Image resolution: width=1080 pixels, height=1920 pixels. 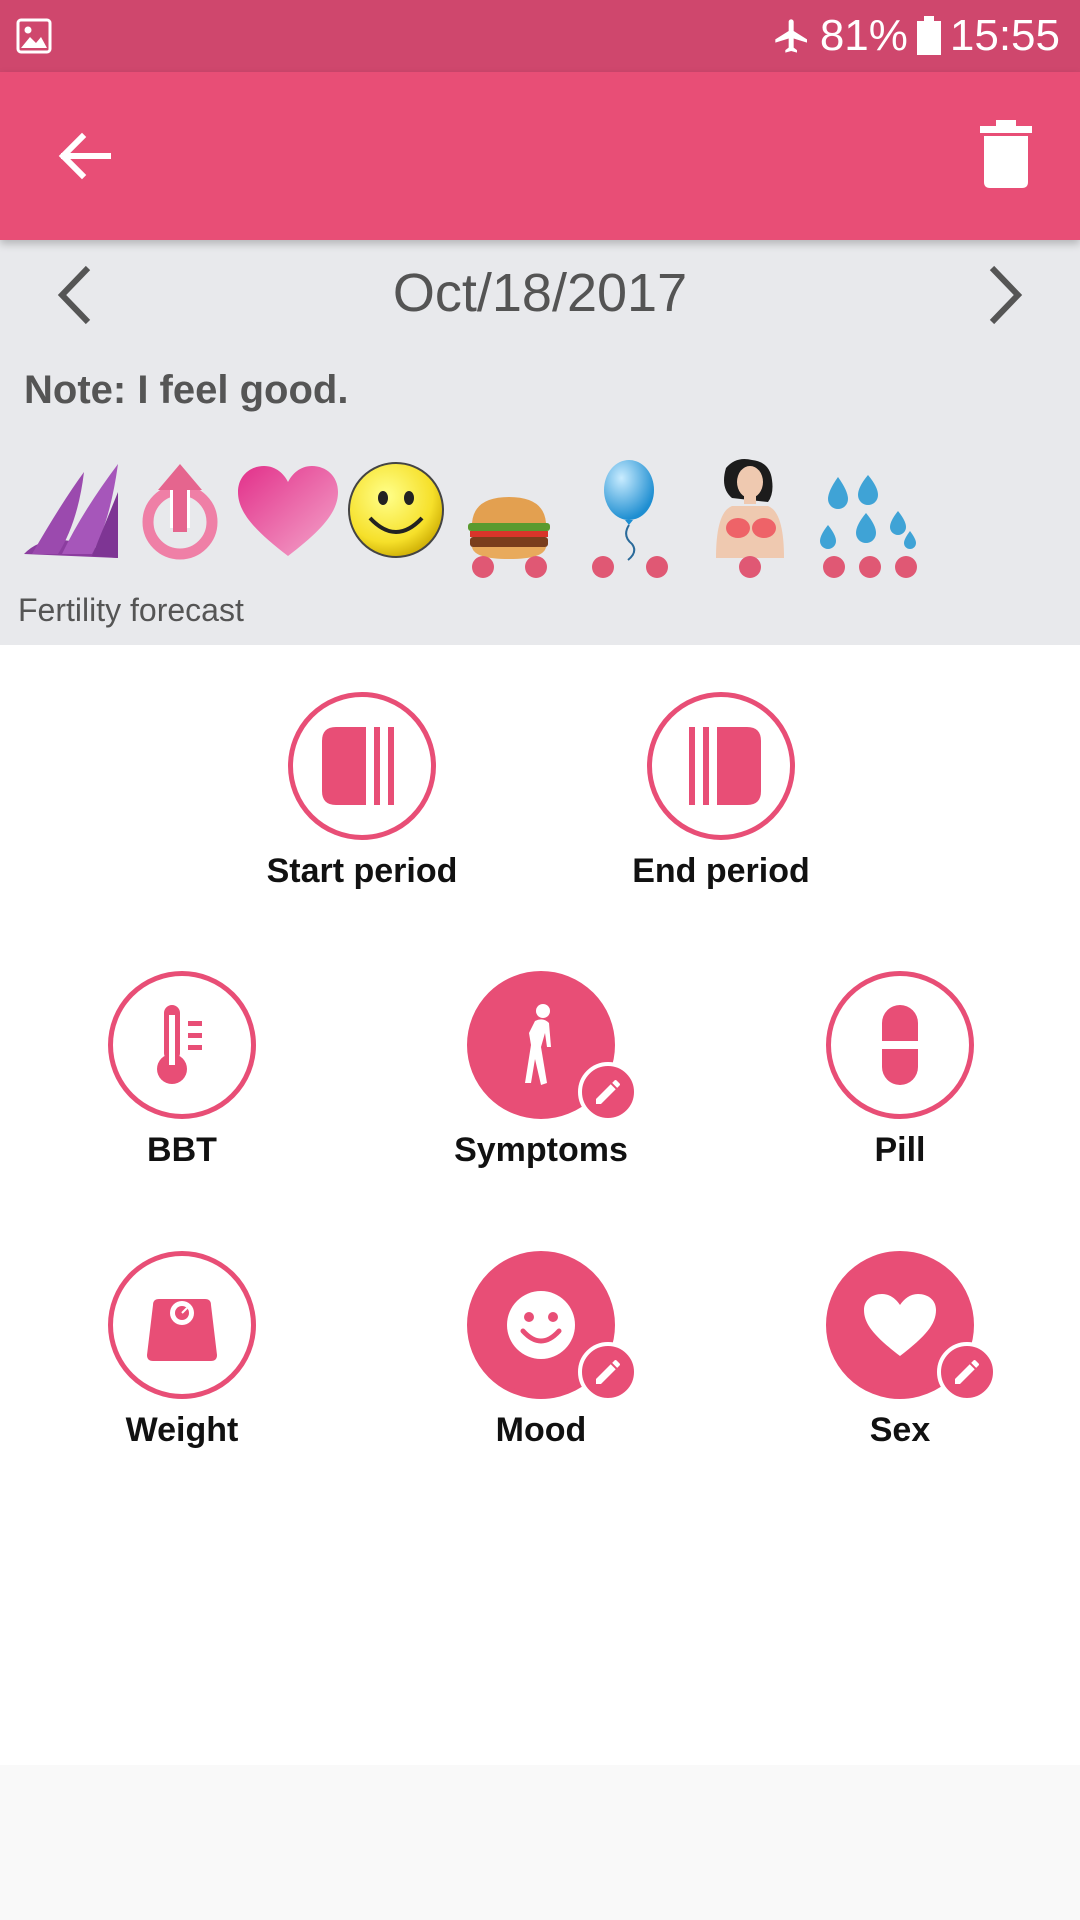 What do you see at coordinates (182, 1330) in the screenshot?
I see `scale-weight-icon` at bounding box center [182, 1330].